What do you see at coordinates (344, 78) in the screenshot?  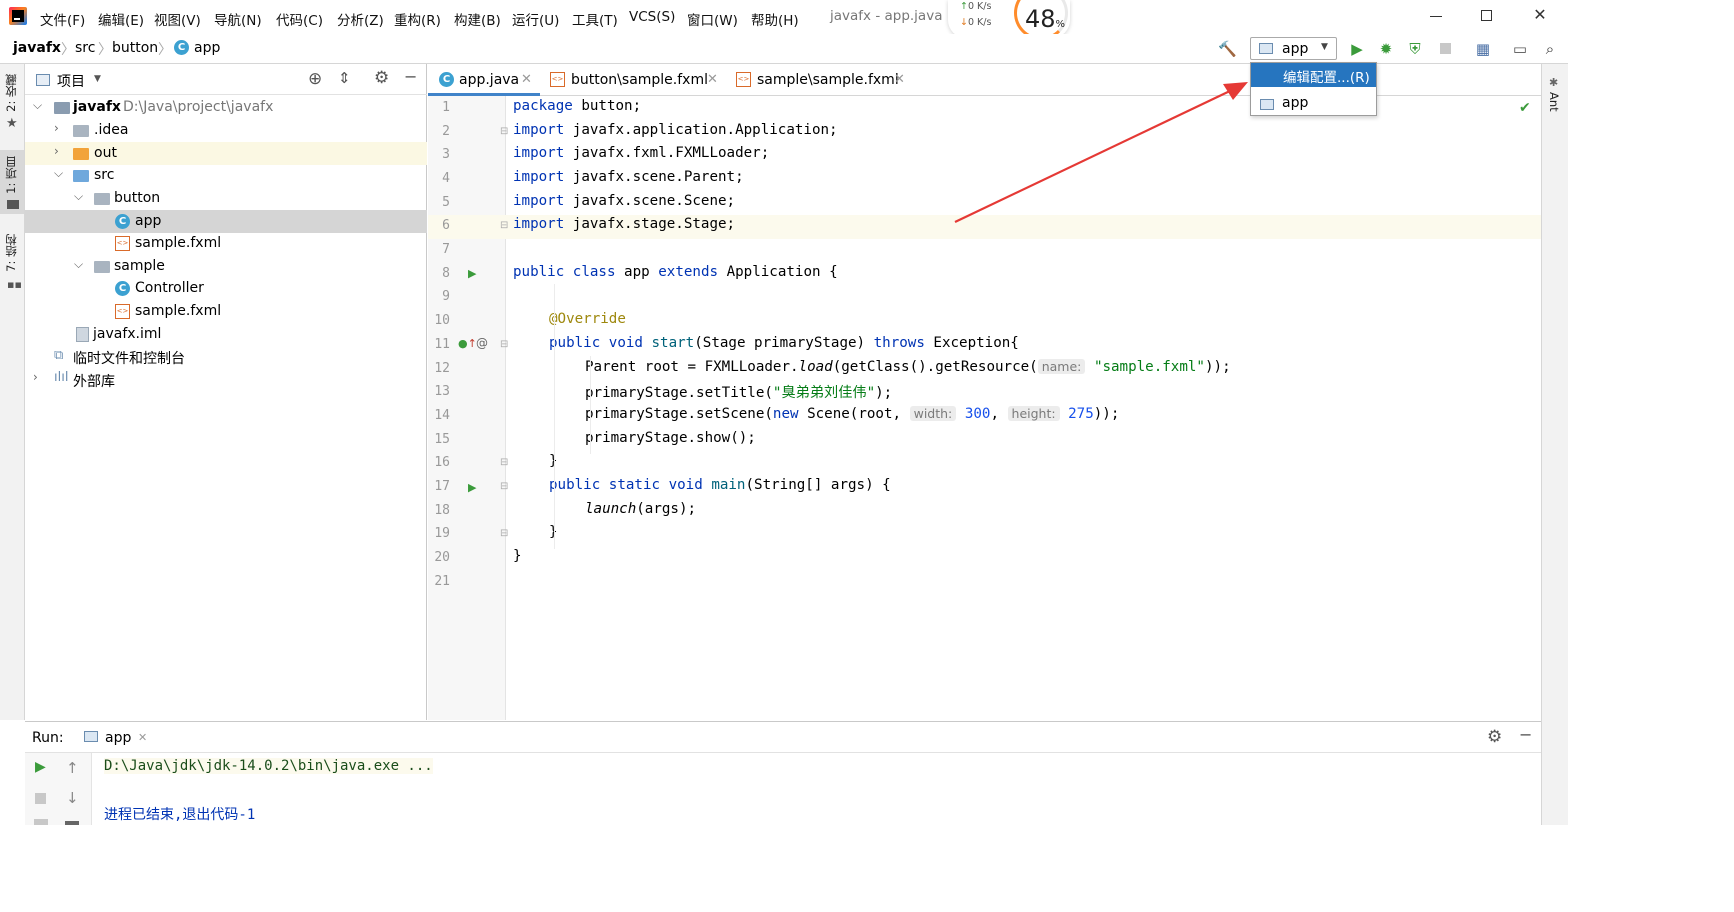 I see `collapse-icon: ⇕` at bounding box center [344, 78].